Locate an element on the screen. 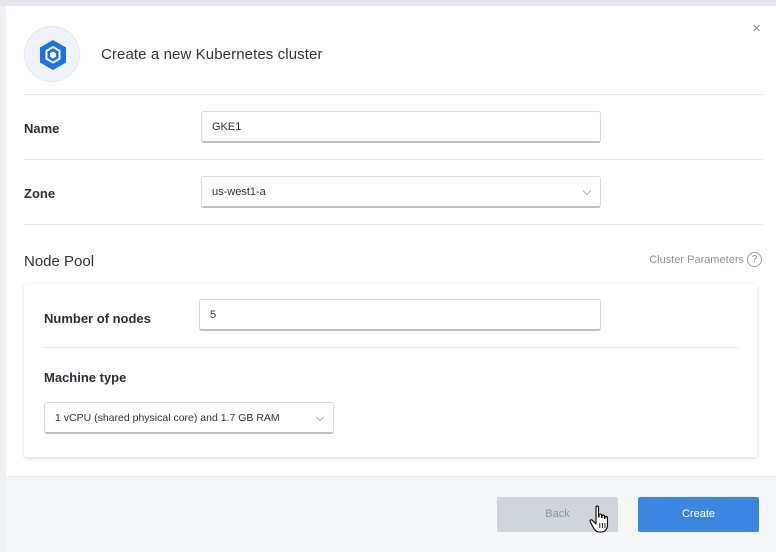  gke-hexagon-icon is located at coordinates (53, 55).